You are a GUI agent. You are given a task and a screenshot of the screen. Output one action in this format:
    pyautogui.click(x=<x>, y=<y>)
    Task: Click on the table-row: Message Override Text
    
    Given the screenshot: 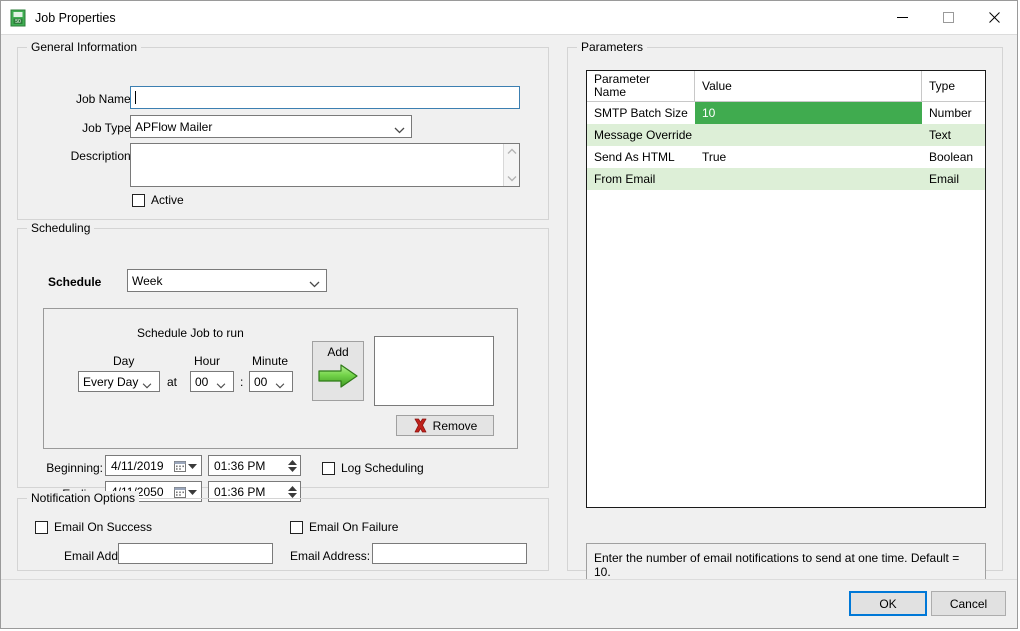 What is the action you would take?
    pyautogui.click(x=786, y=135)
    